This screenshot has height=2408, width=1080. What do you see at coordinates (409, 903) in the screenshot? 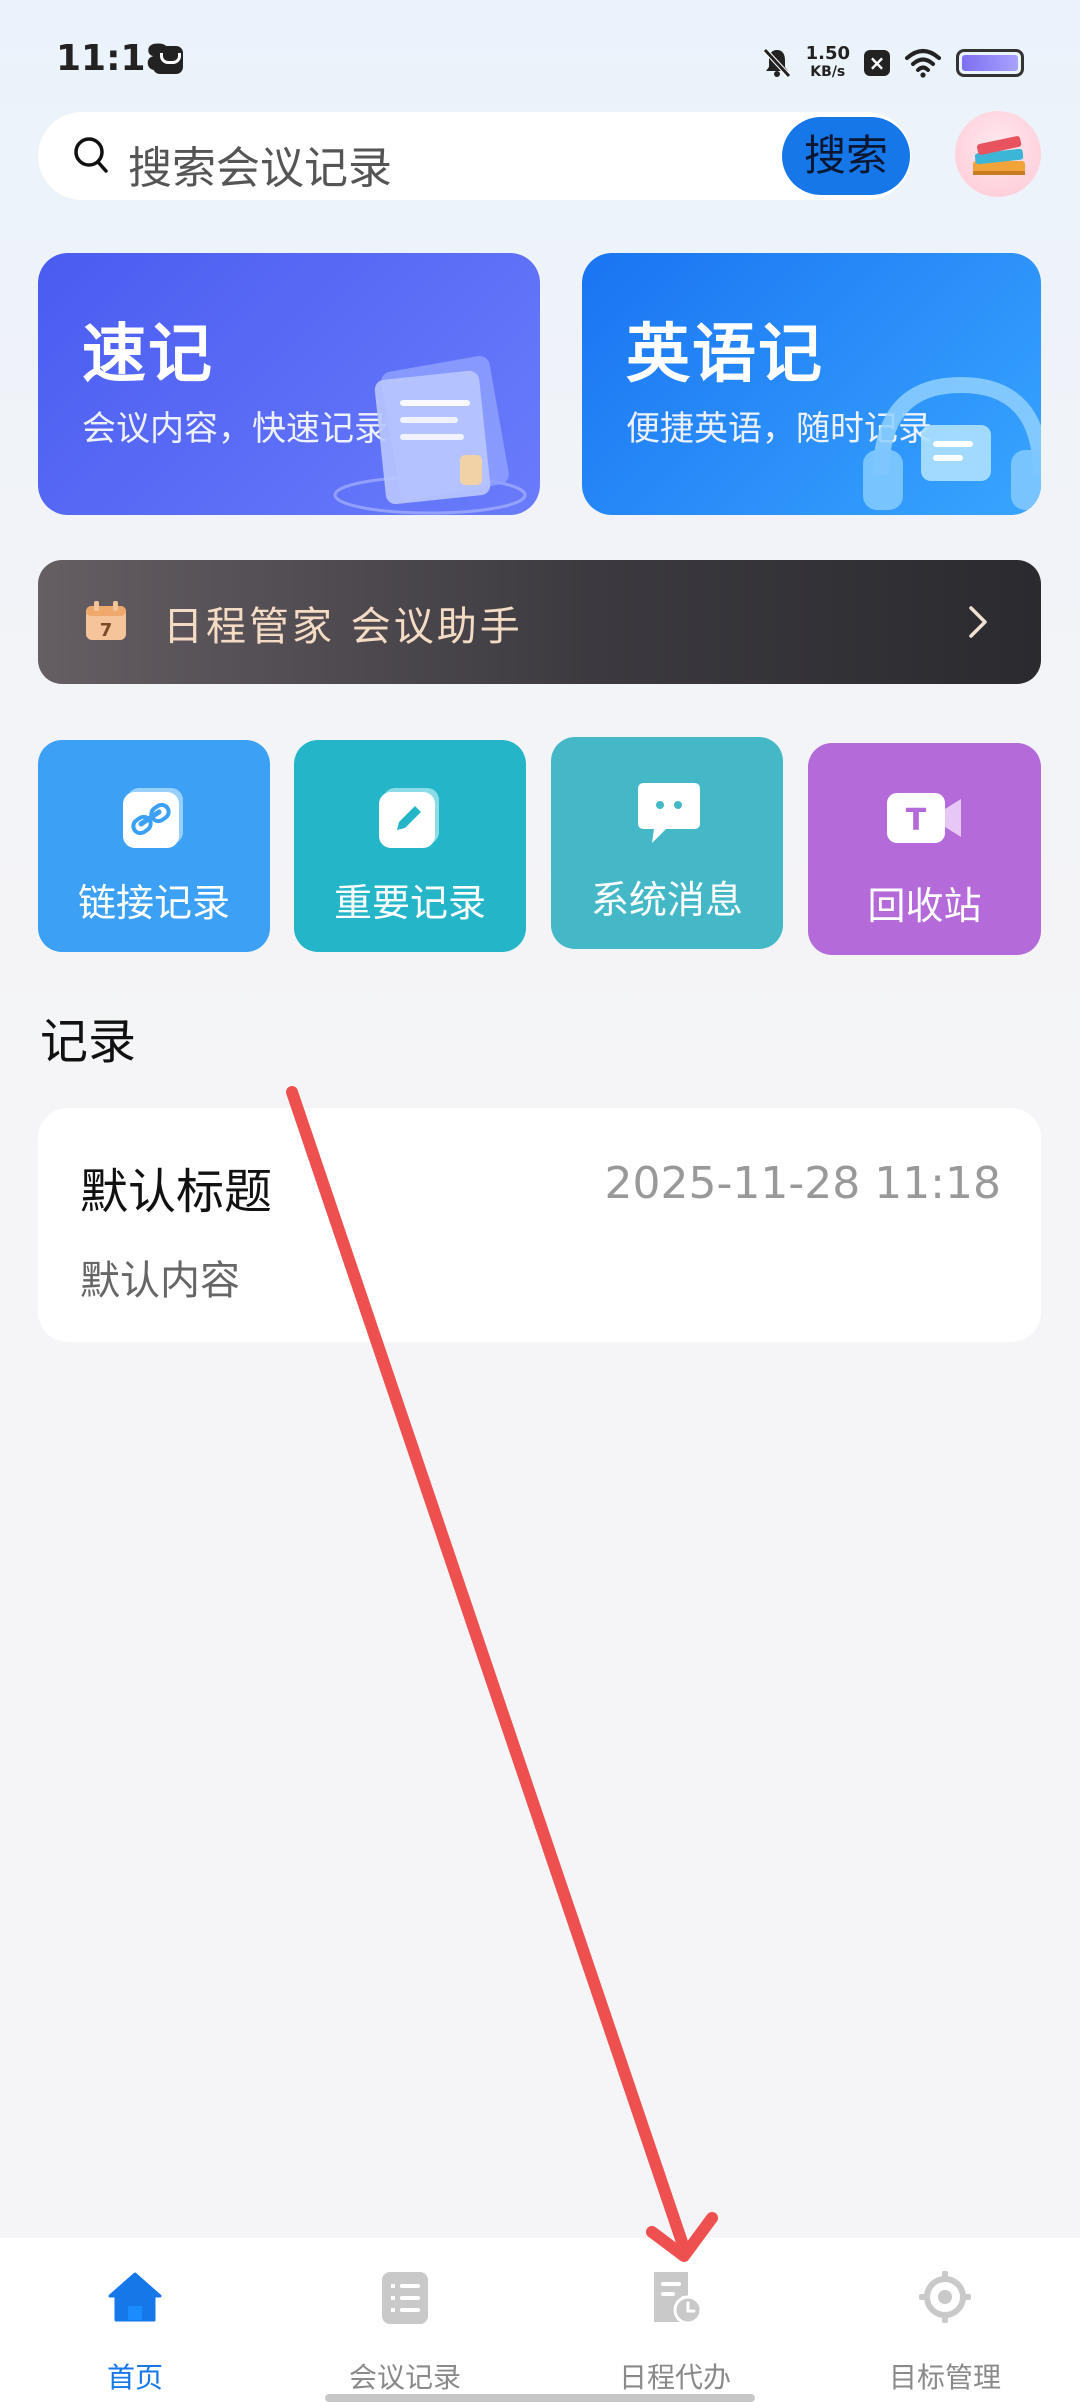
I see `important-records-label: 重要记录` at bounding box center [409, 903].